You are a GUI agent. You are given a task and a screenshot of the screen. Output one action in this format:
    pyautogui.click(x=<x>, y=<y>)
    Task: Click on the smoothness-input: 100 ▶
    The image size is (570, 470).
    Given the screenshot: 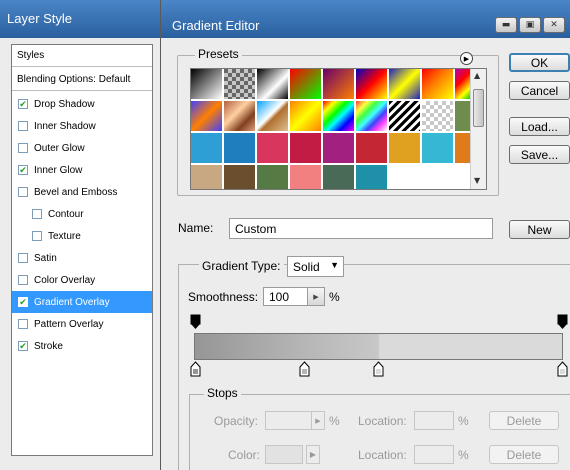 What is the action you would take?
    pyautogui.click(x=294, y=296)
    